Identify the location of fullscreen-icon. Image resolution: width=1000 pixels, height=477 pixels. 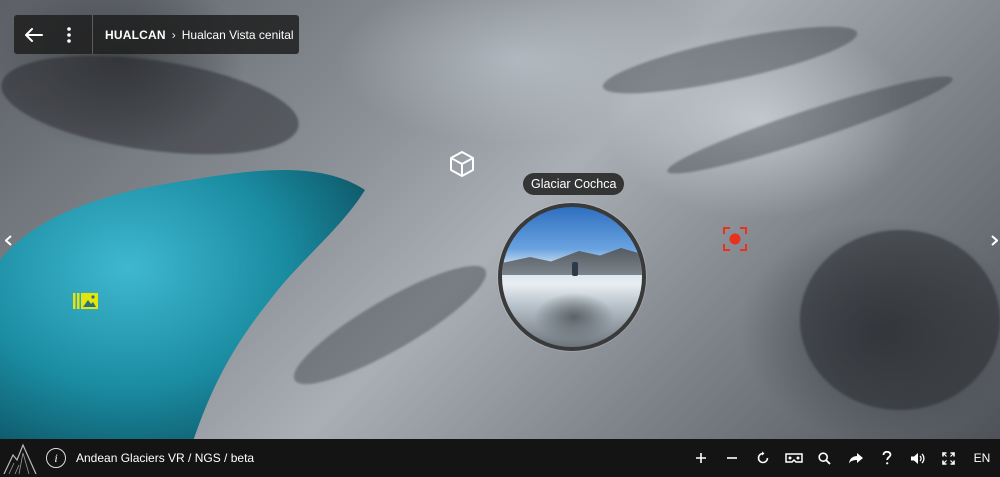
(948, 458).